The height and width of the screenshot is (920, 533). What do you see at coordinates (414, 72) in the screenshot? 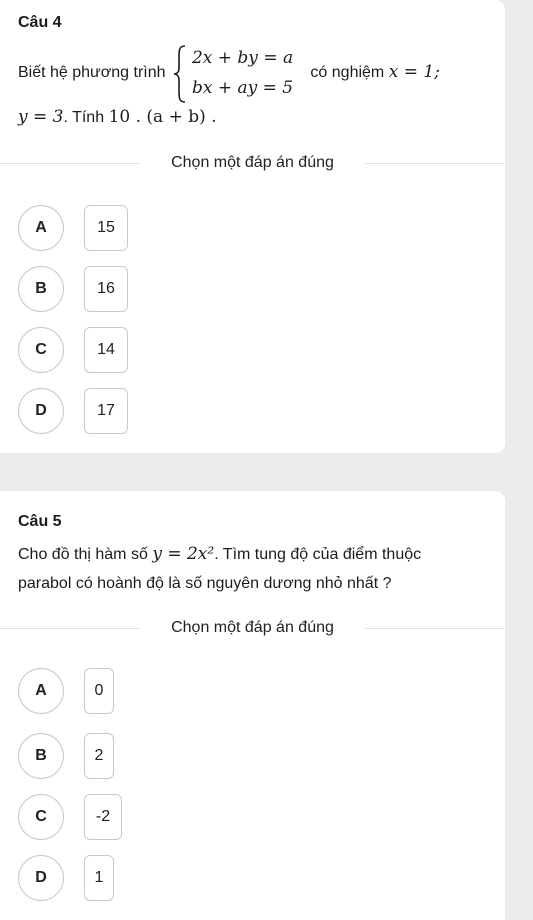
I see `solution-x: x = 1;` at bounding box center [414, 72].